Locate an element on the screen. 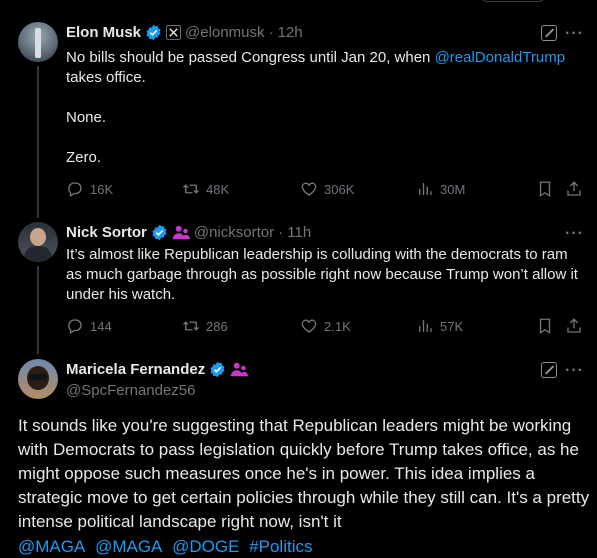 Image resolution: width=597 pixels, height=558 pixels. like-button: 306K is located at coordinates (327, 189).